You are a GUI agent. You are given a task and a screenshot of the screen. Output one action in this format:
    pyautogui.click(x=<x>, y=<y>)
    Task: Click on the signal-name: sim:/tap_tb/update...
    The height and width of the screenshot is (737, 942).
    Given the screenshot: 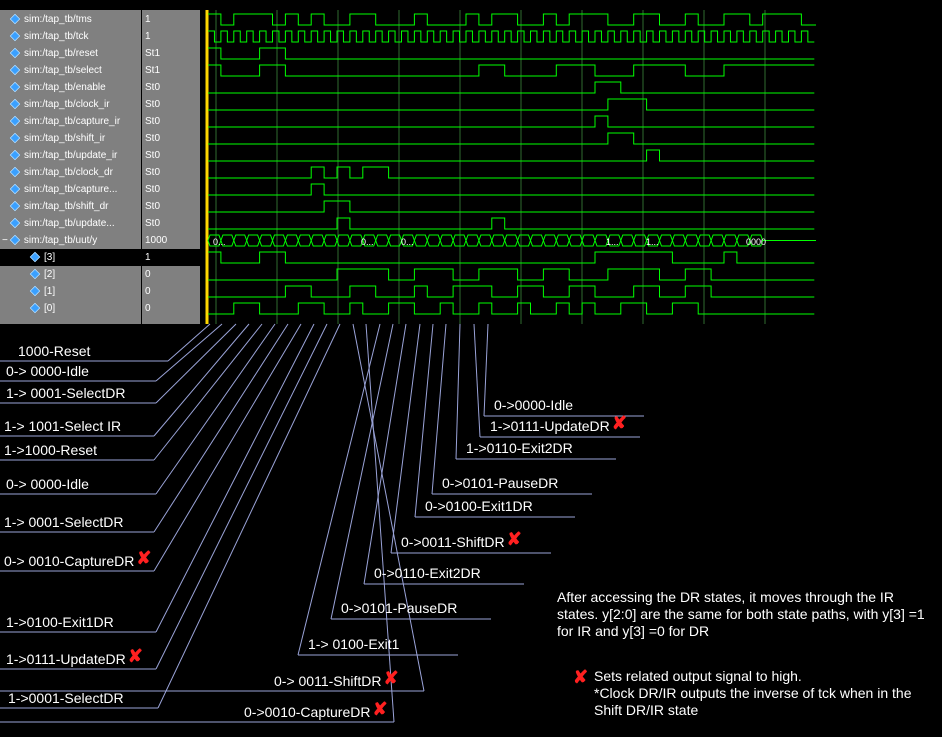 What is the action you would take?
    pyautogui.click(x=69, y=223)
    